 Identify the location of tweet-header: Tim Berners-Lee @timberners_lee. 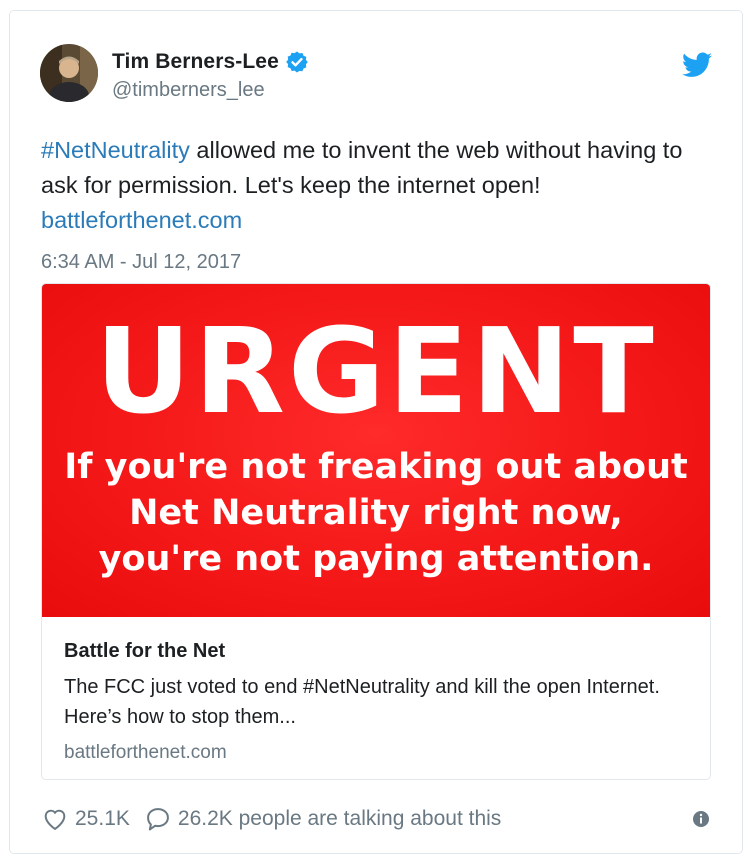
(376, 74).